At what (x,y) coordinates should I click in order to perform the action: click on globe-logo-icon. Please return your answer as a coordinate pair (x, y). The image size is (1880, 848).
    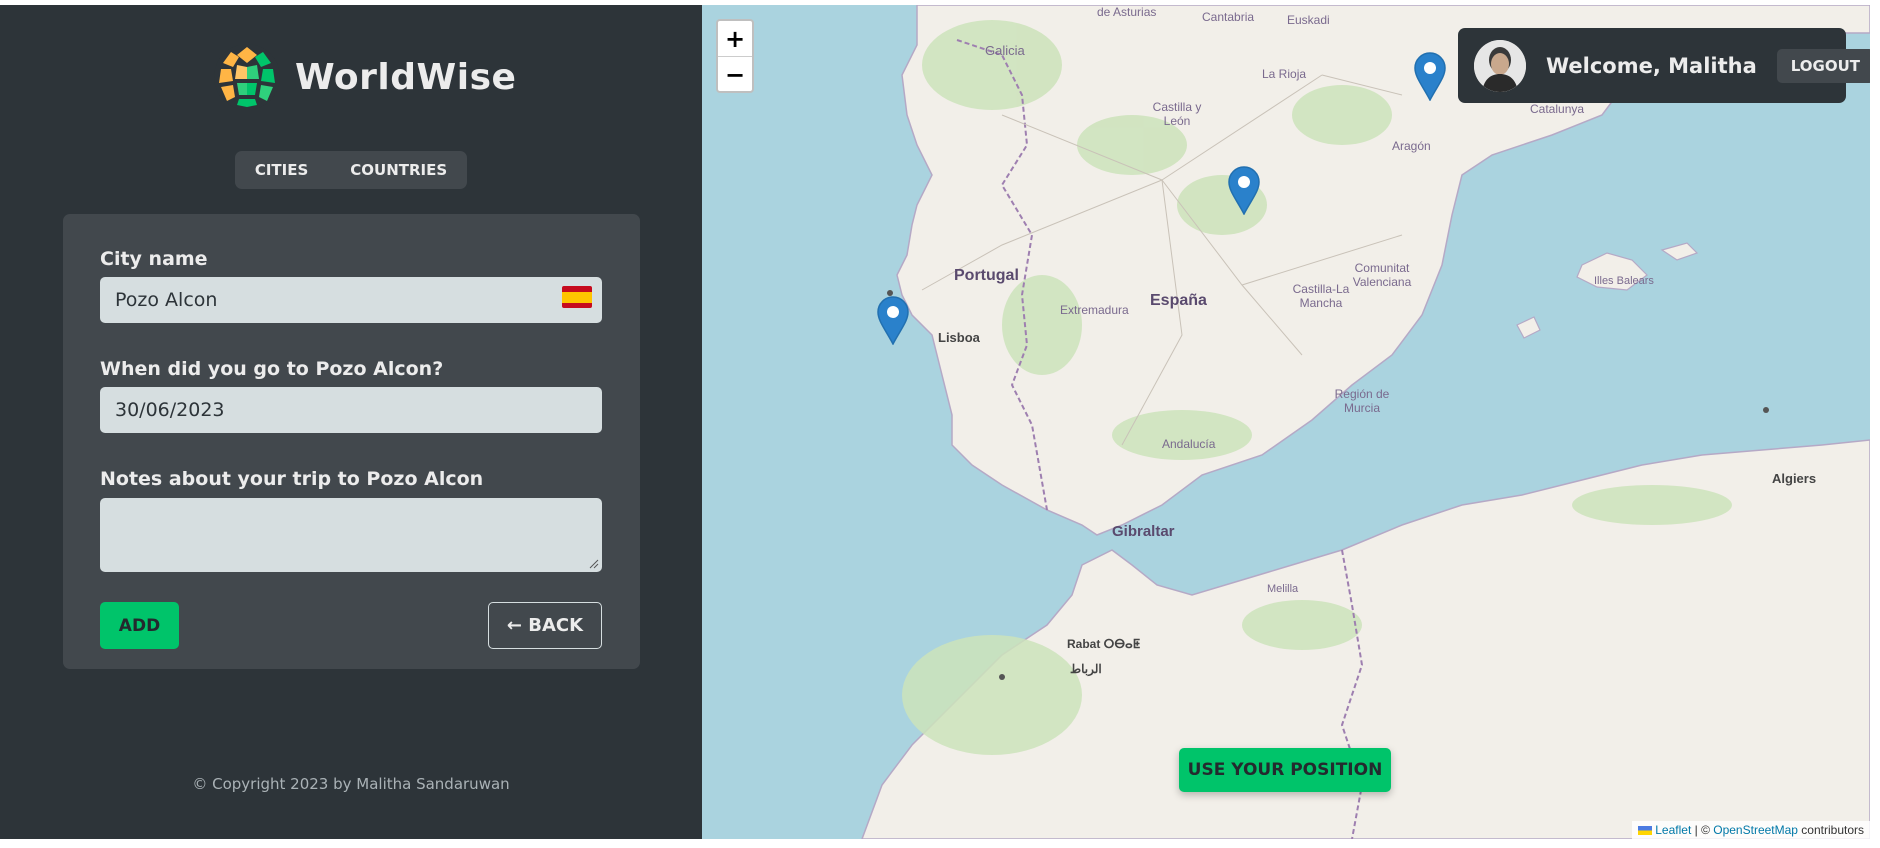
    Looking at the image, I should click on (247, 77).